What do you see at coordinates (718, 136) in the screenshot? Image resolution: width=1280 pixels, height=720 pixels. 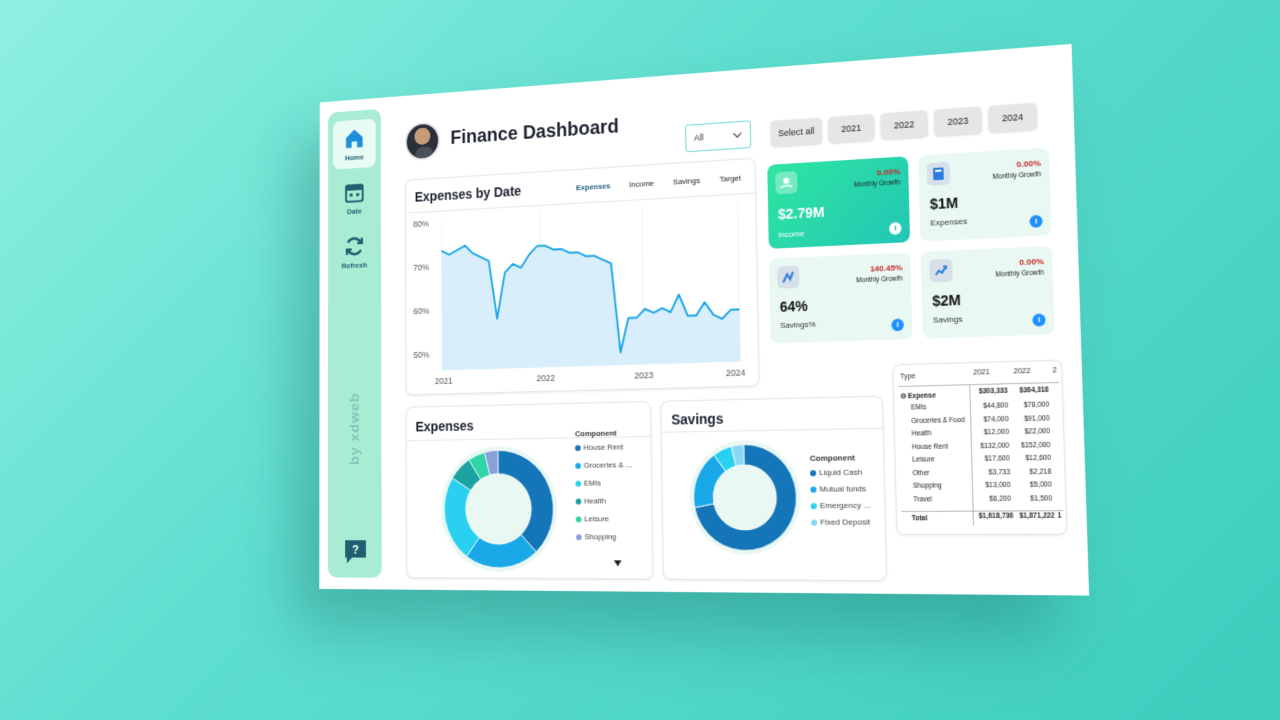 I see `filter-dropdown: All` at bounding box center [718, 136].